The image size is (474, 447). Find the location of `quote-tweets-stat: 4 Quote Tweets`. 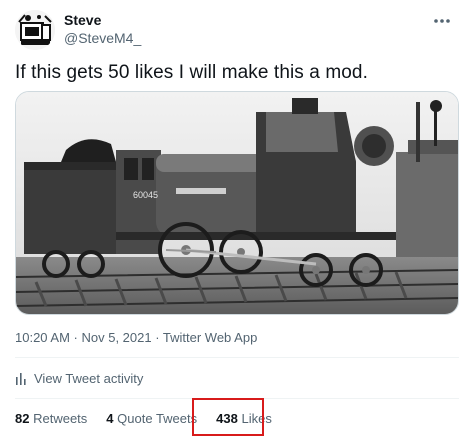

quote-tweets-stat: 4 Quote Tweets is located at coordinates (151, 418).